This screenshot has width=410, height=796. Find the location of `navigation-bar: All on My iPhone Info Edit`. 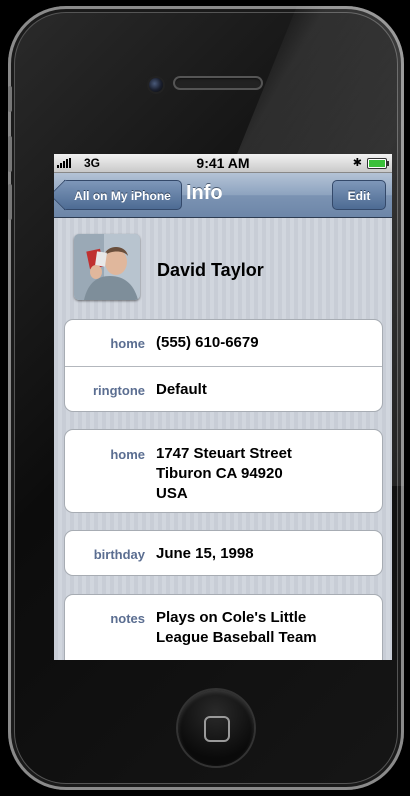

navigation-bar: All on My iPhone Info Edit is located at coordinates (223, 195).